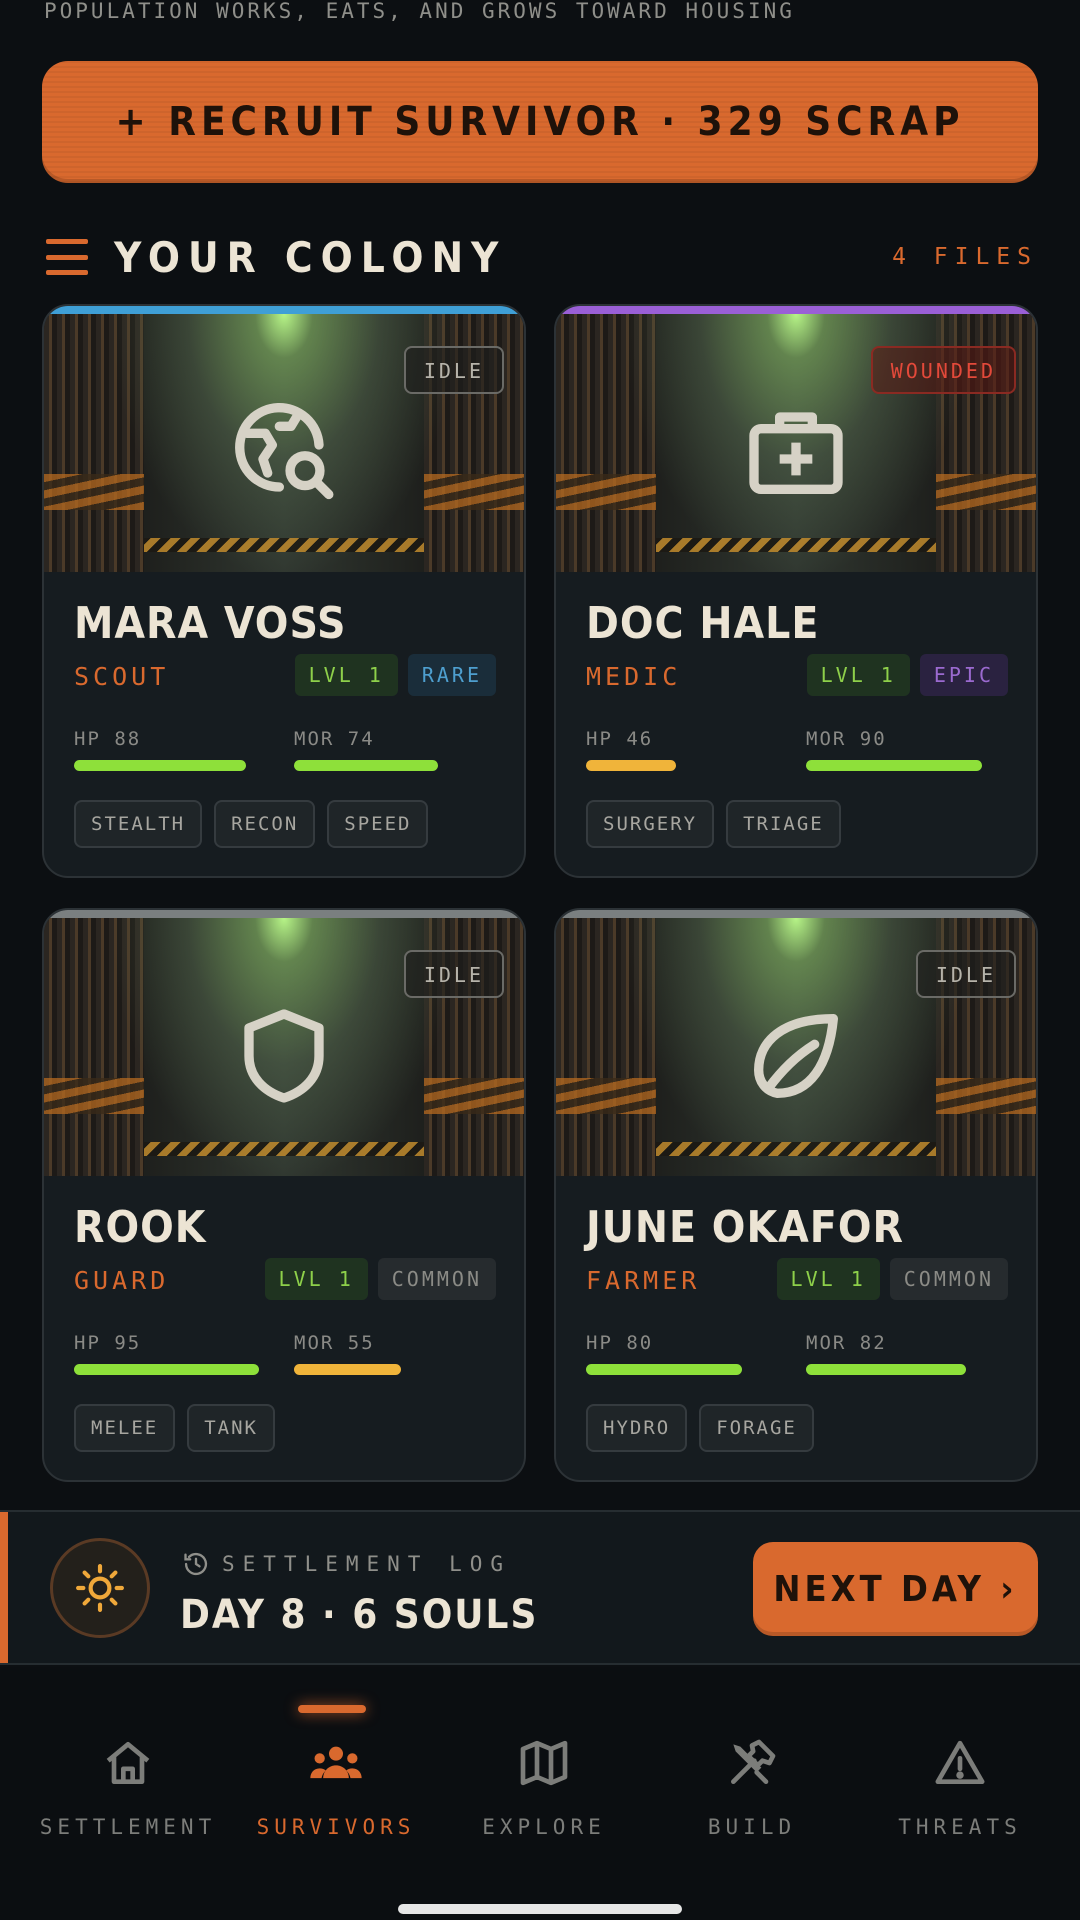  I want to click on nav-label: BUILD, so click(752, 1827).